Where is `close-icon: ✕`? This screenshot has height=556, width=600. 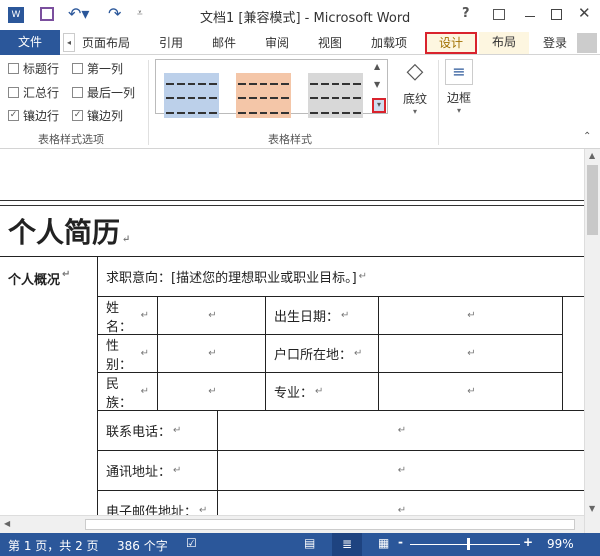 close-icon: ✕ is located at coordinates (584, 13).